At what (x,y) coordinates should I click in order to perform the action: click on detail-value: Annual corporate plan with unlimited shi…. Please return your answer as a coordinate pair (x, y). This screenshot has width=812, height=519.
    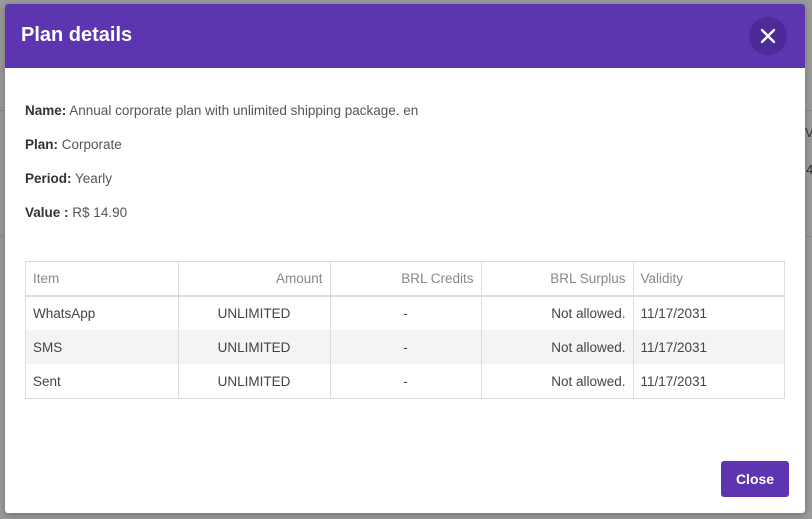
    Looking at the image, I should click on (244, 110).